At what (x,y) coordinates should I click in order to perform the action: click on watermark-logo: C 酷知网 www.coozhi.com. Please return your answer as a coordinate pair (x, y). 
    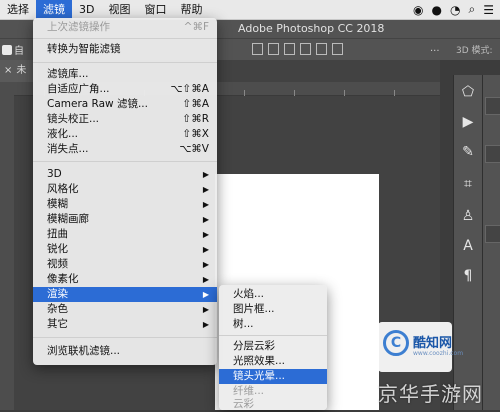
    Looking at the image, I should click on (420, 347).